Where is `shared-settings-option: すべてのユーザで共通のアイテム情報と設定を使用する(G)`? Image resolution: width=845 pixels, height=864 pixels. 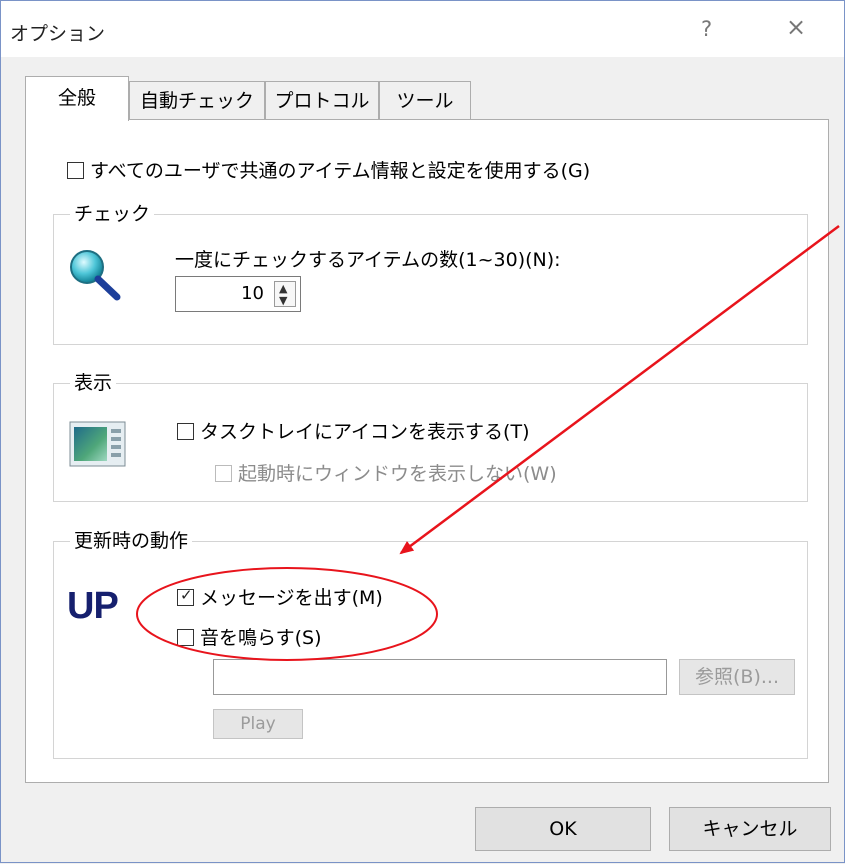
shared-settings-option: すべてのユーザで共通のアイテム情報と設定を使用する(G) is located at coordinates (328, 169).